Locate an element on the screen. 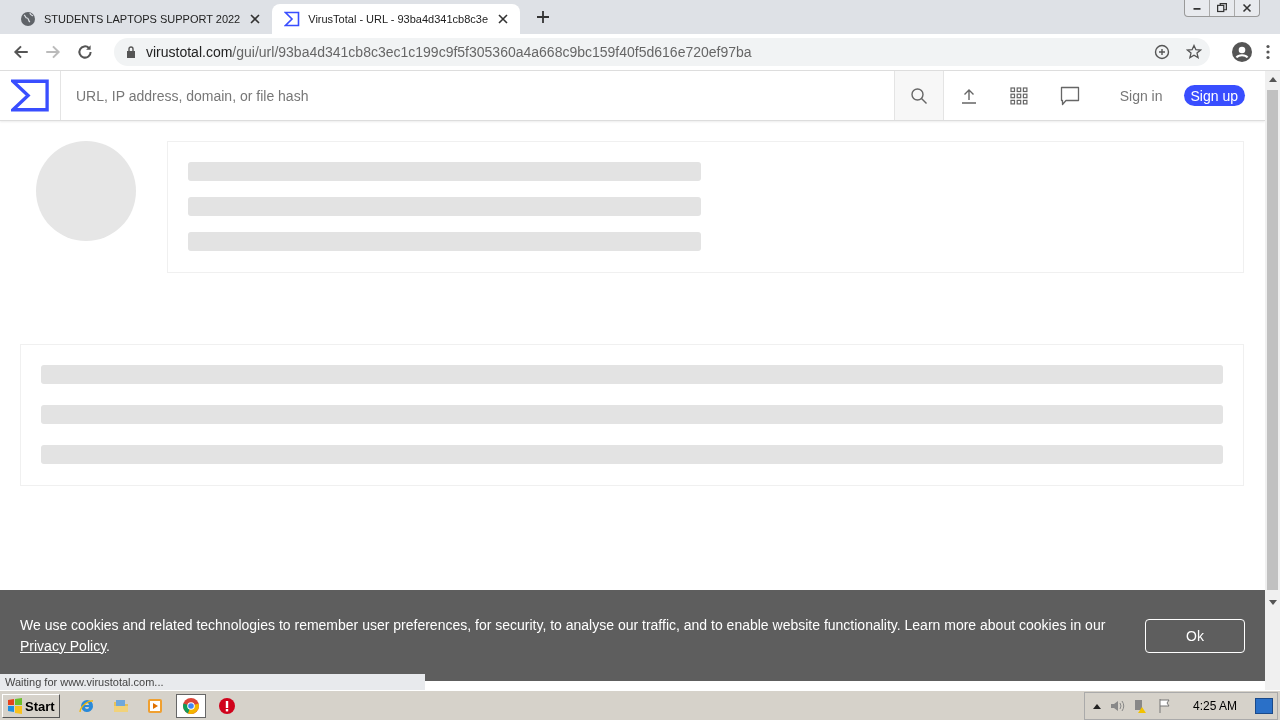 The height and width of the screenshot is (720, 1280). windows-logo-icon is located at coordinates (15, 706).